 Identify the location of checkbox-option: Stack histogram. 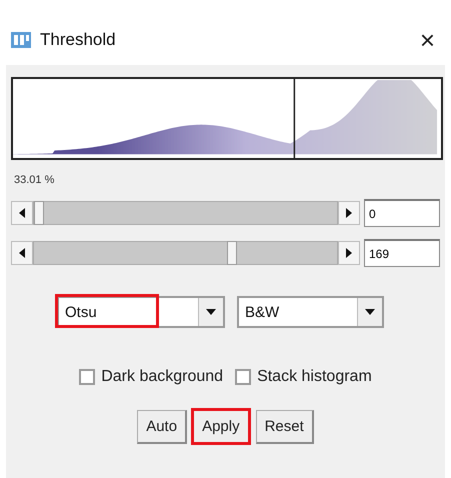
(303, 377).